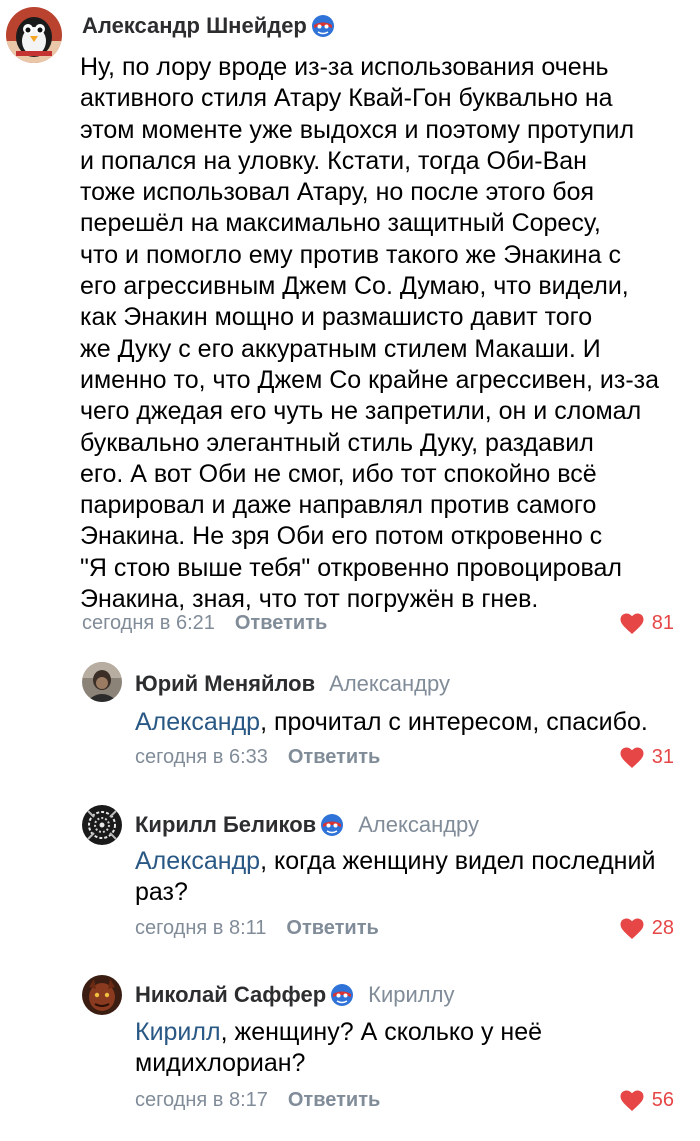 This screenshot has height=1141, width=700. I want to click on creature-avatar, so click(102, 995).